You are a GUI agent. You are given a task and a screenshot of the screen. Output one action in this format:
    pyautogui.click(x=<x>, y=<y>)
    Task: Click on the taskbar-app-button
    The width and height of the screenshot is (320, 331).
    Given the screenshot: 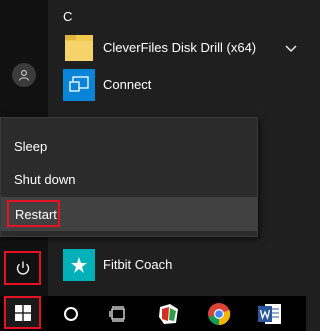 What is the action you would take?
    pyautogui.click(x=169, y=314)
    